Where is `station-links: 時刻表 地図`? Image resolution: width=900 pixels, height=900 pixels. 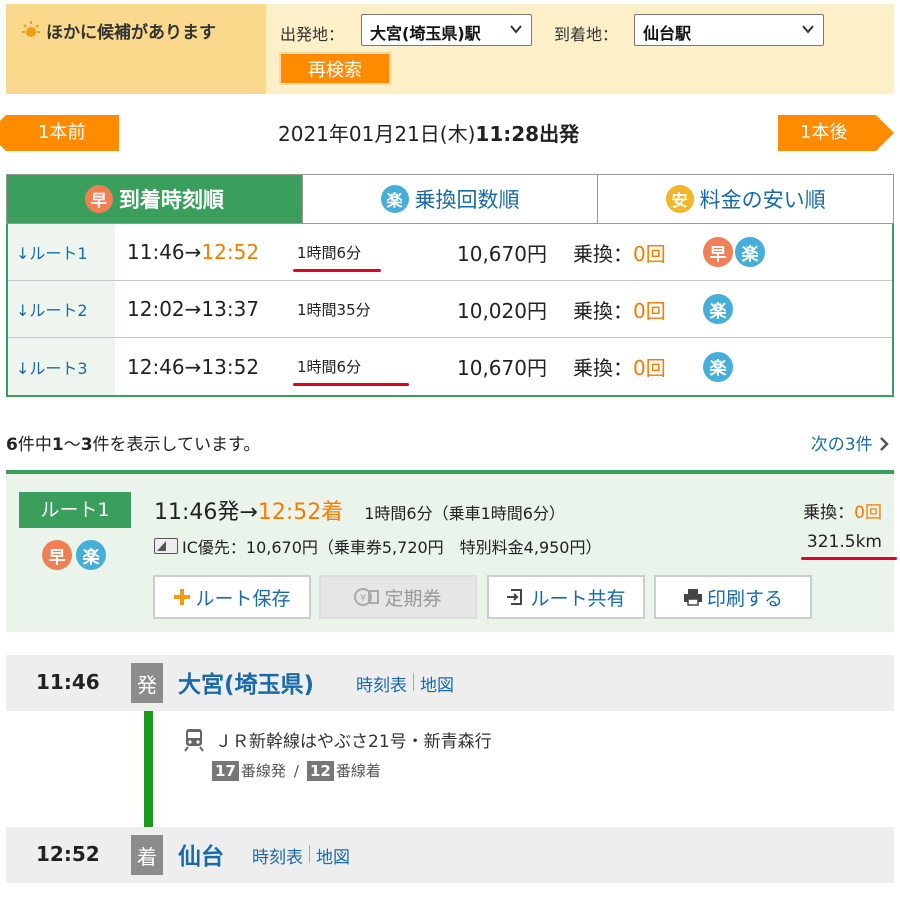 station-links: 時刻表 地図 is located at coordinates (301, 855).